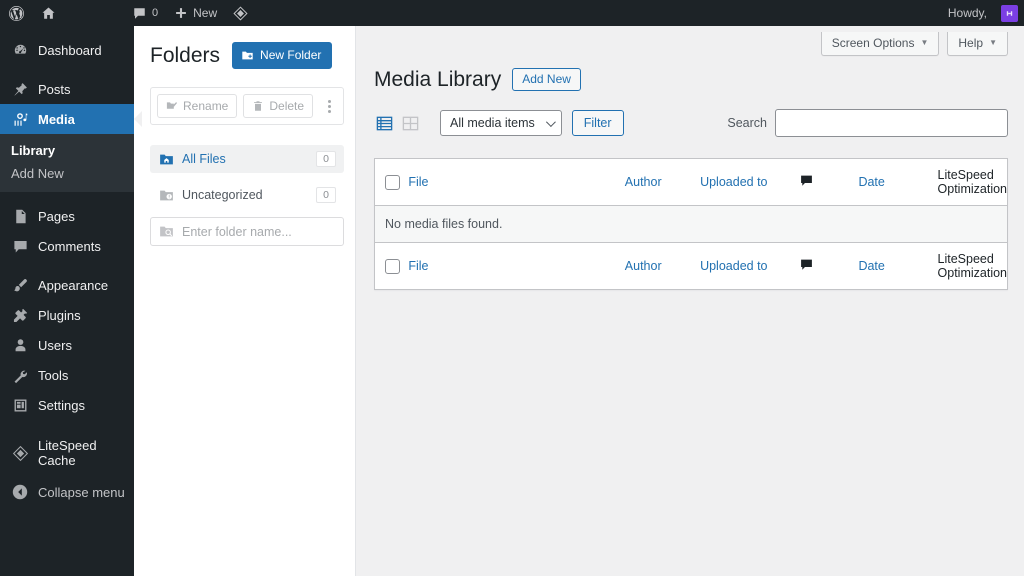  Describe the element at coordinates (492, 123) in the screenshot. I see `media-filter-selected-value: All media items` at that location.